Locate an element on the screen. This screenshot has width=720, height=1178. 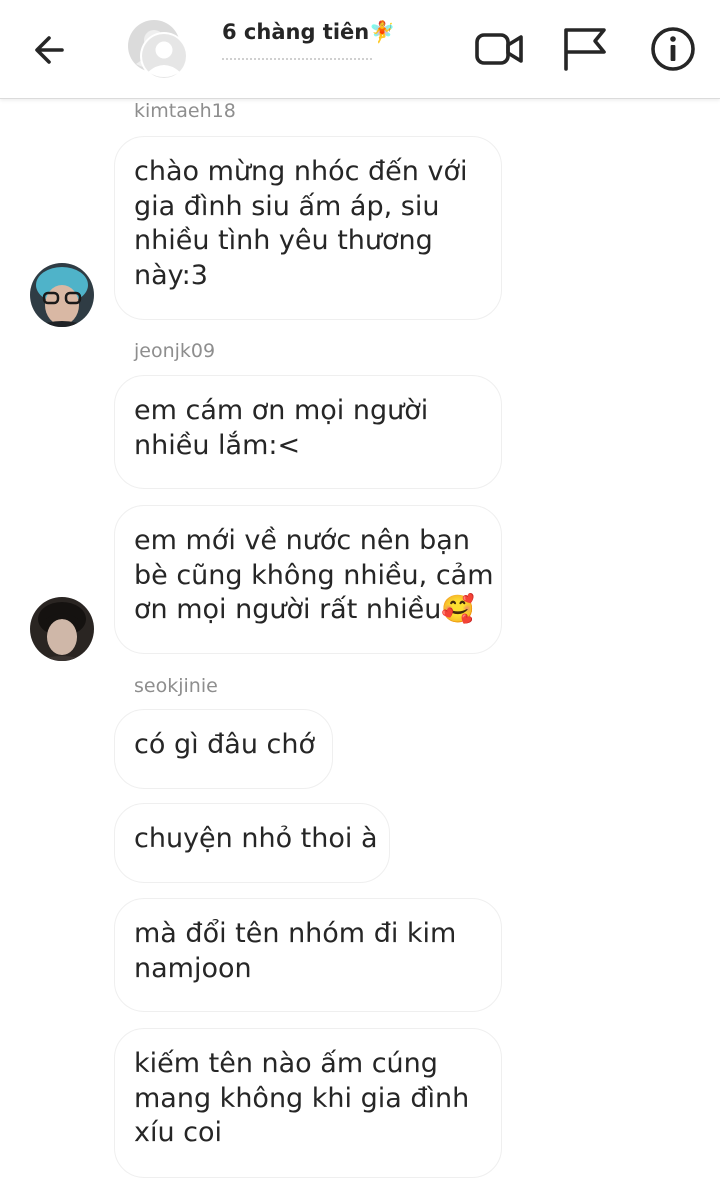
chat-title: 6 chàng tiên🧚 is located at coordinates (308, 32).